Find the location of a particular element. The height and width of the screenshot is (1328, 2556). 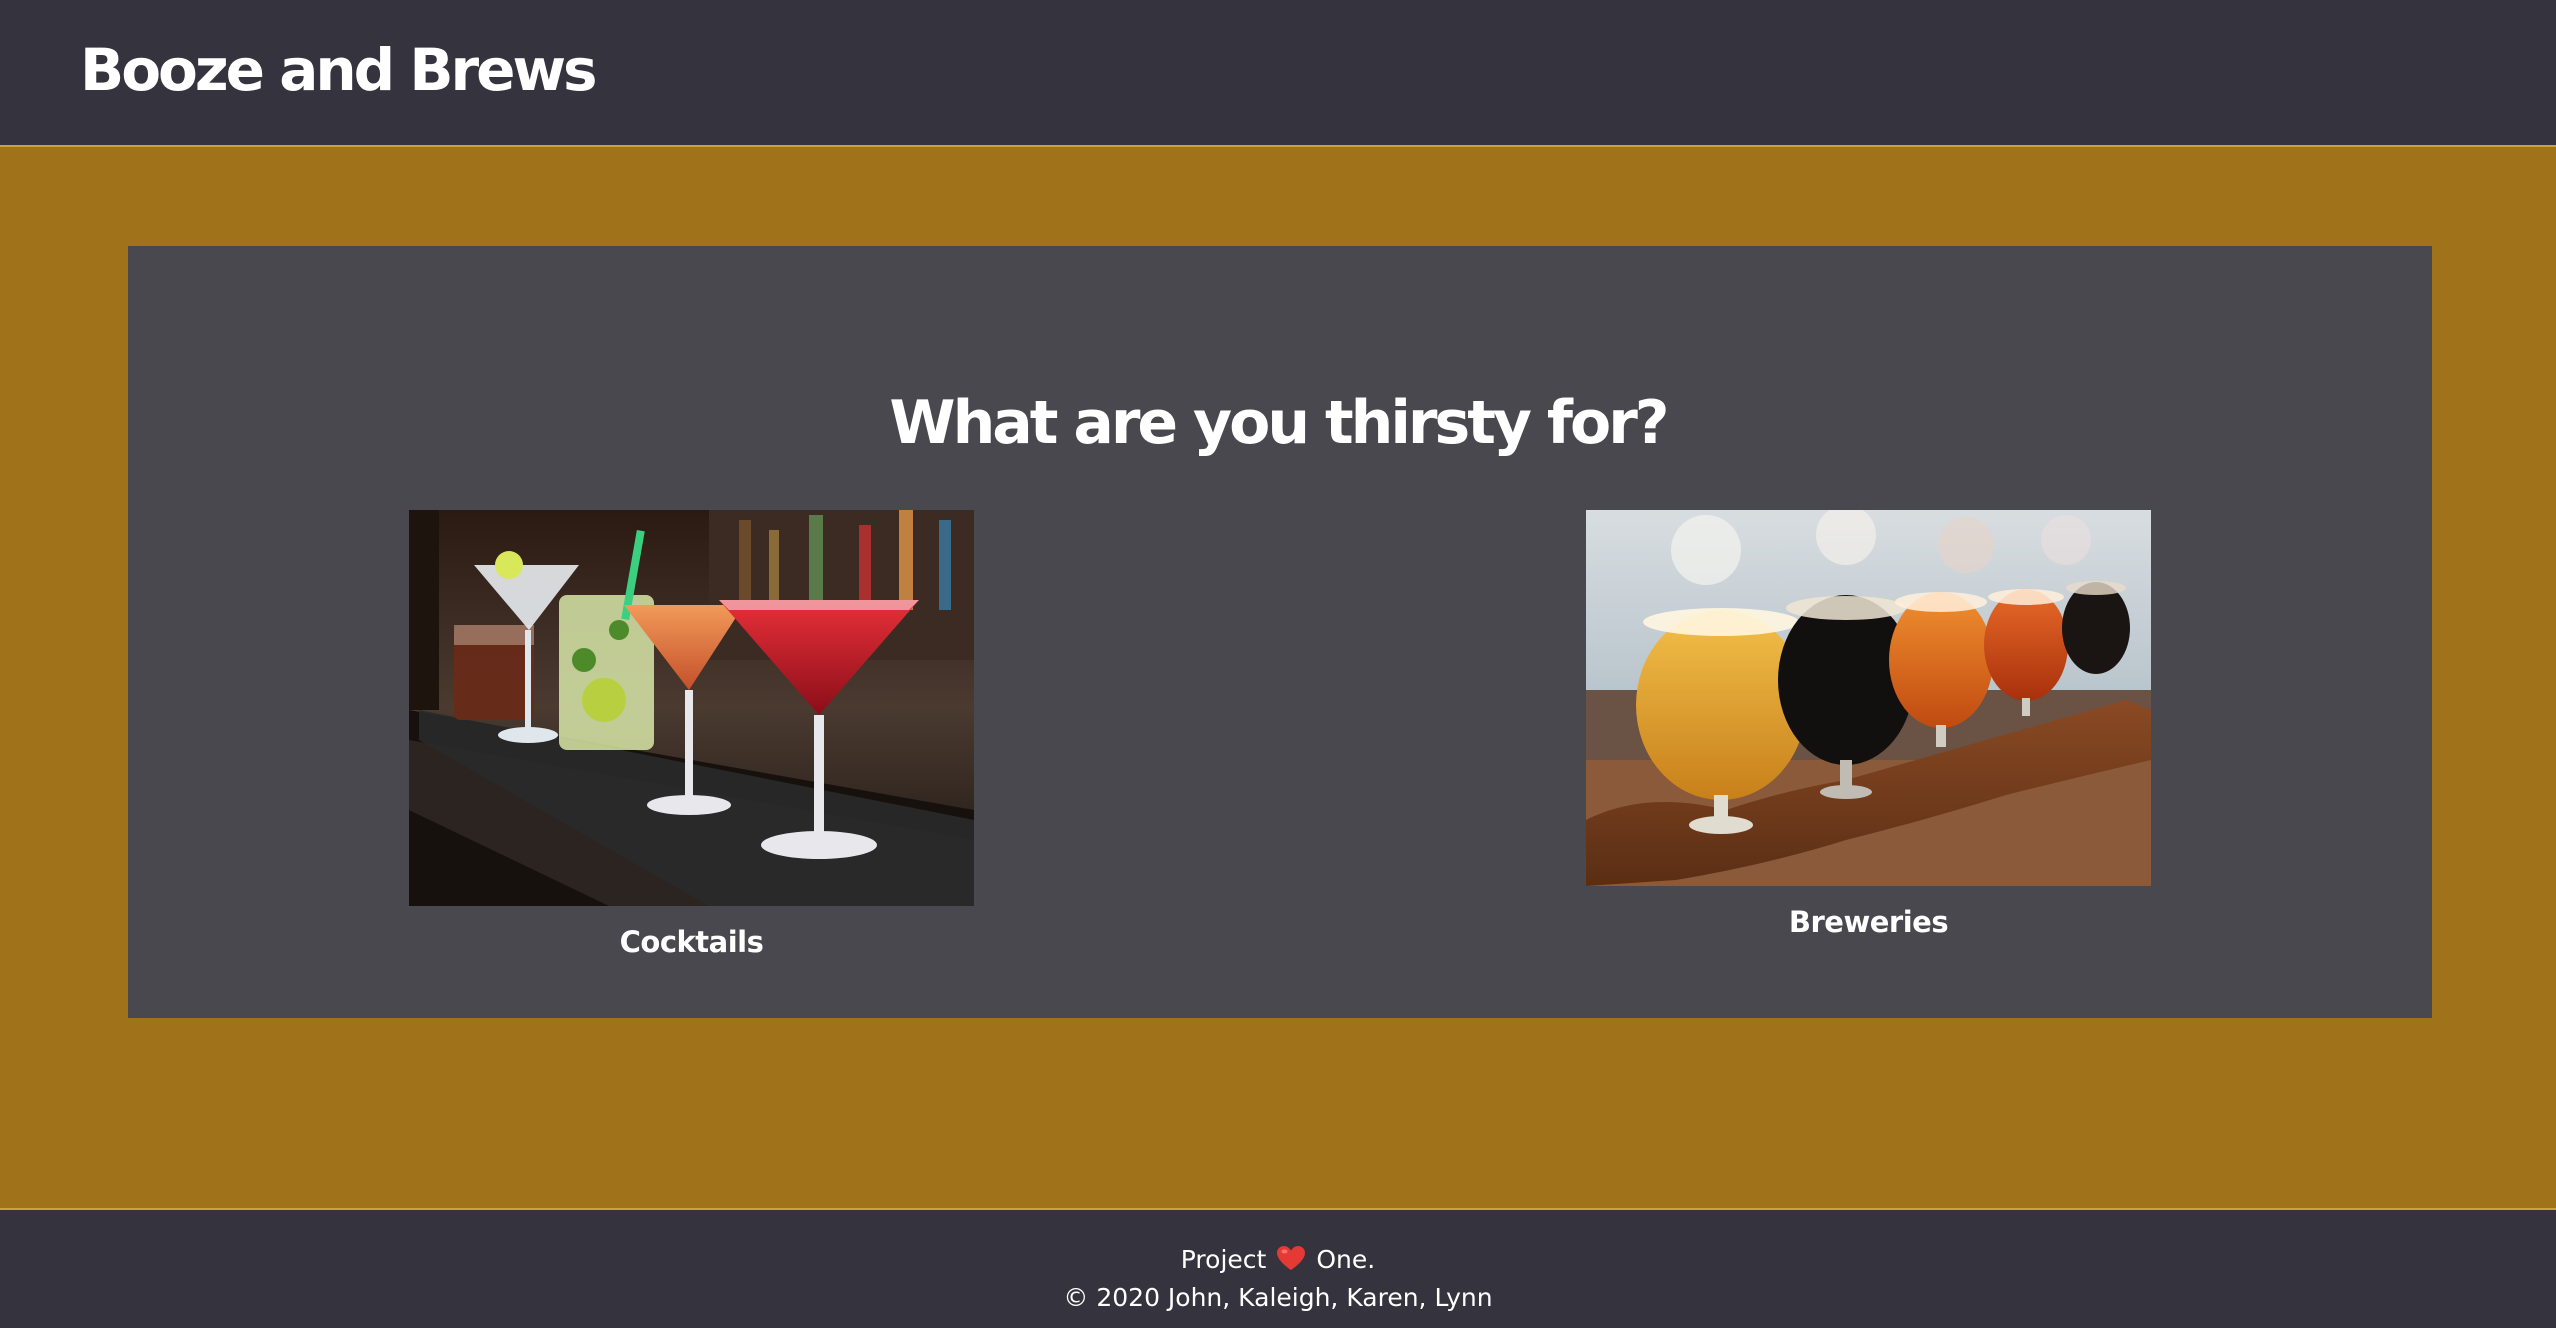

page-heading: What are you thirsty for? is located at coordinates (1279, 423).